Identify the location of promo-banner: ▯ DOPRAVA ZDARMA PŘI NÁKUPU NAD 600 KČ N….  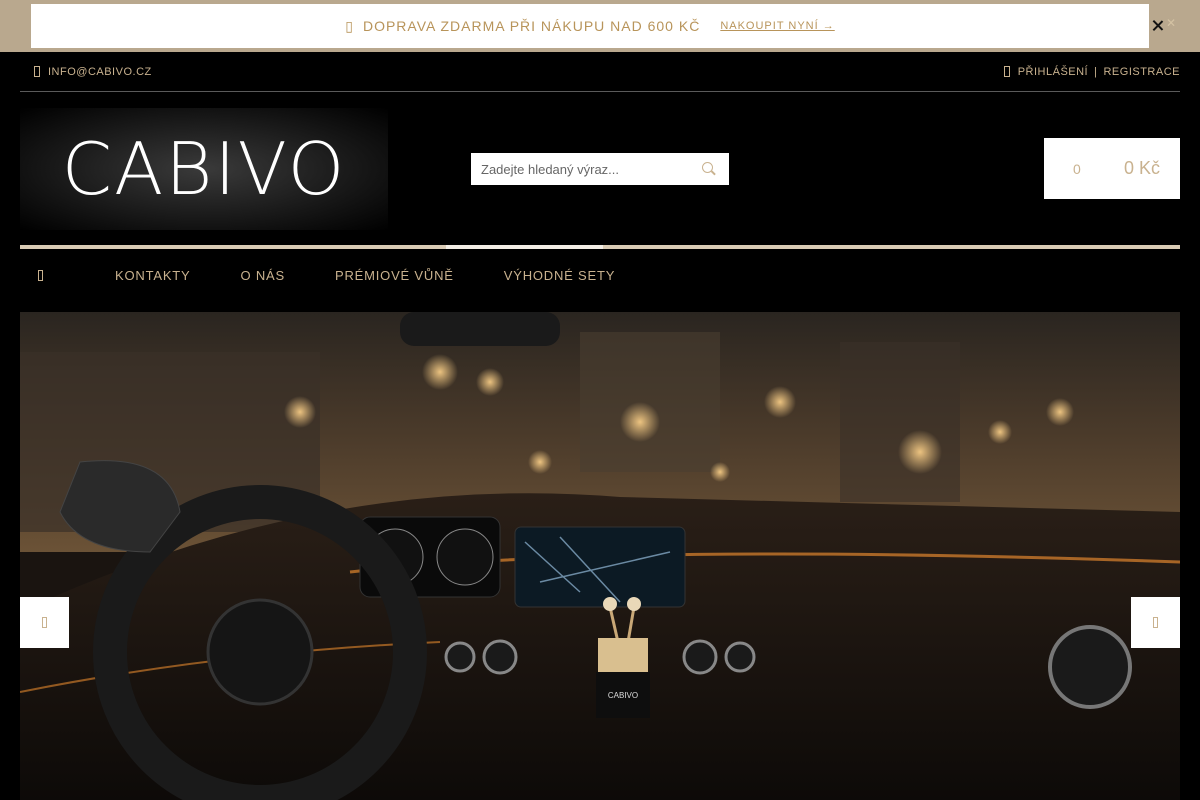
(590, 26).